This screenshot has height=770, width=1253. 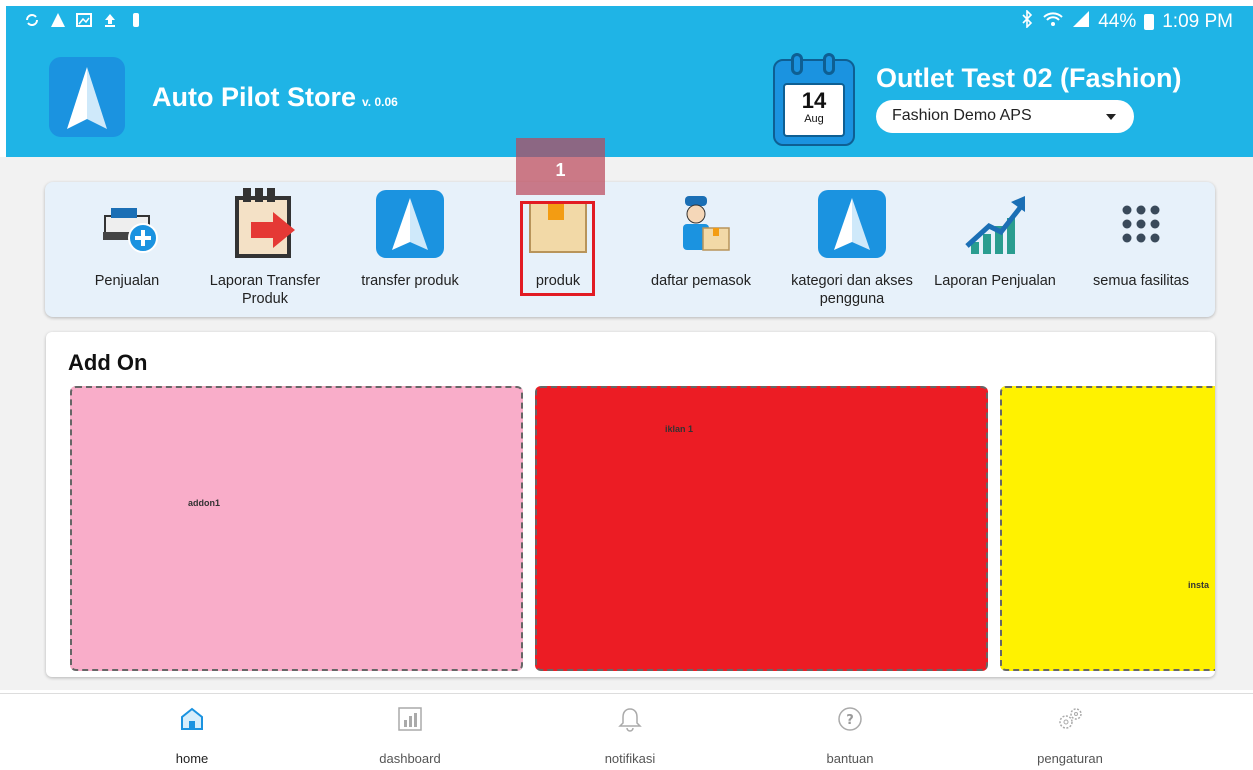 I want to click on nav-item-home: home, so click(x=192, y=732).